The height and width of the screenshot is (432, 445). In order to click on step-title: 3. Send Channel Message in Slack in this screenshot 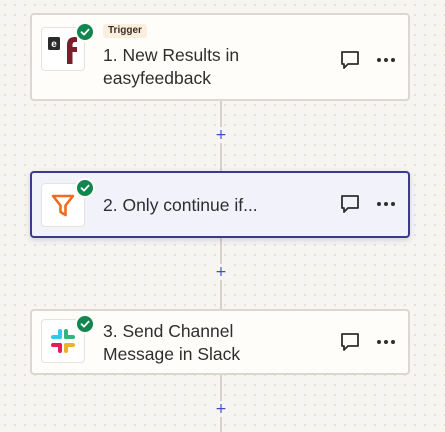, I will do `click(172, 342)`.